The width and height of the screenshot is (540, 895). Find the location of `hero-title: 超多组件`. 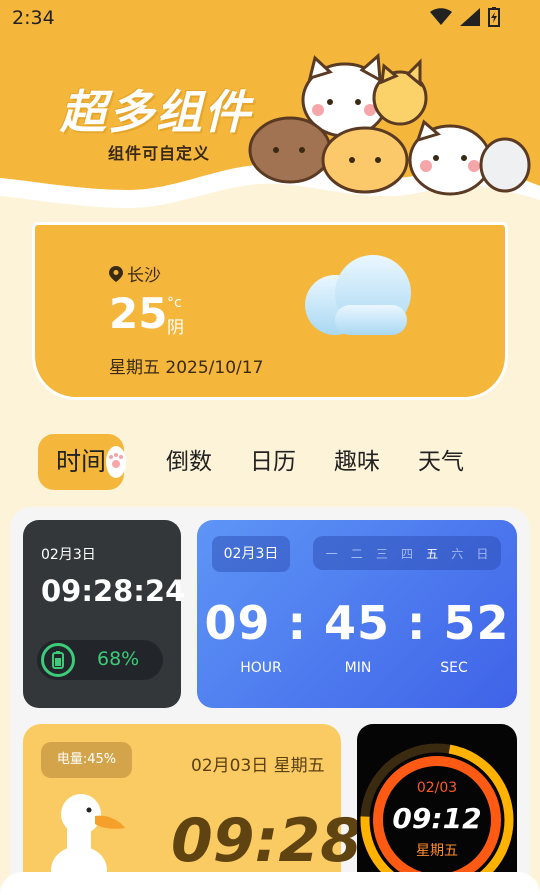

hero-title: 超多组件 is located at coordinates (156, 112).